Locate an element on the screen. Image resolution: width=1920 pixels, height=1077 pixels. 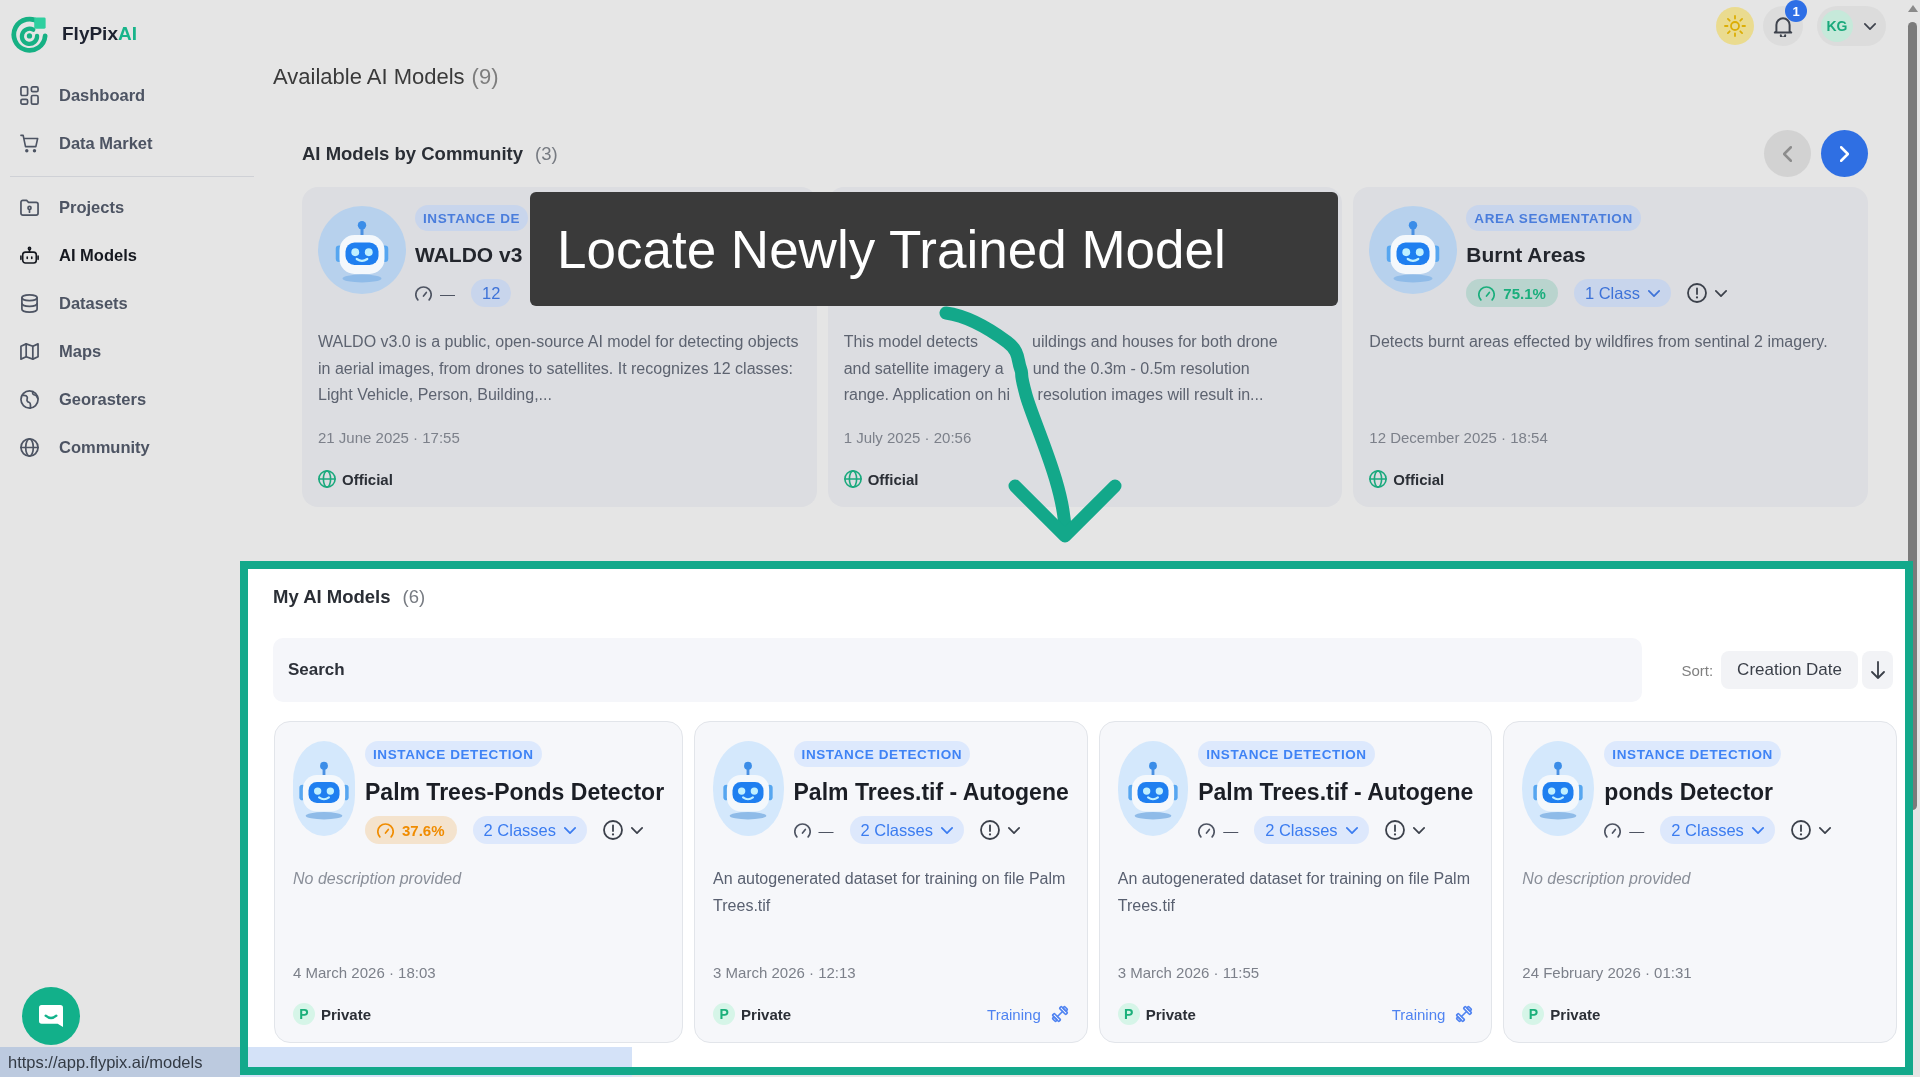
logo-icon is located at coordinates (29, 34).